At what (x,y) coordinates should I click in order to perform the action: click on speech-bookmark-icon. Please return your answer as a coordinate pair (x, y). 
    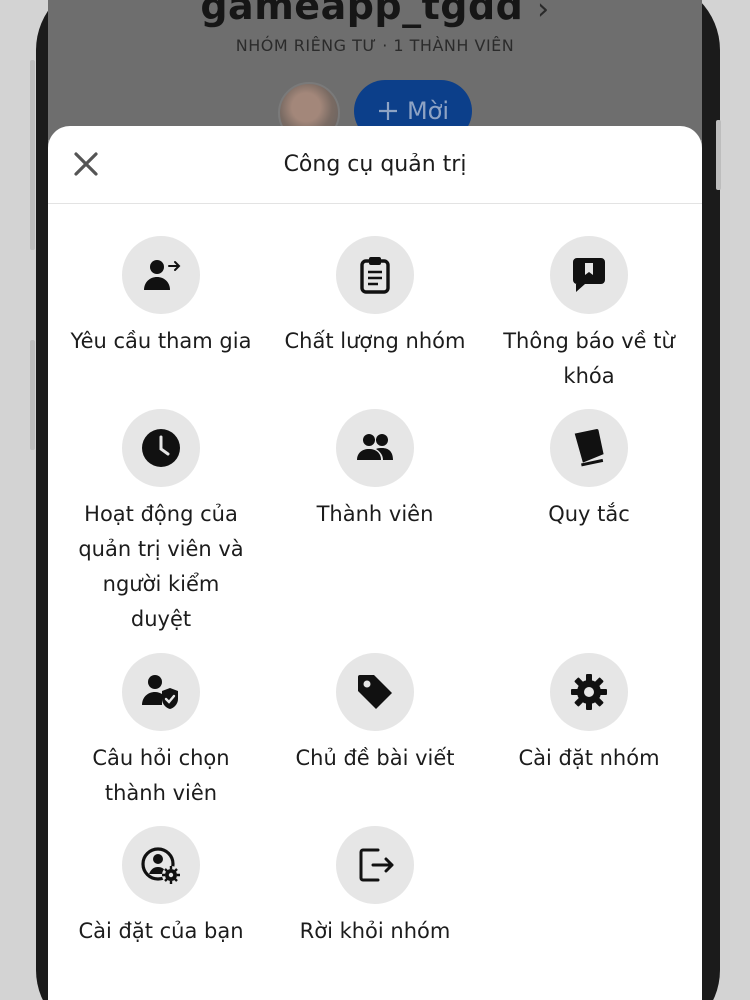
    Looking at the image, I should click on (589, 275).